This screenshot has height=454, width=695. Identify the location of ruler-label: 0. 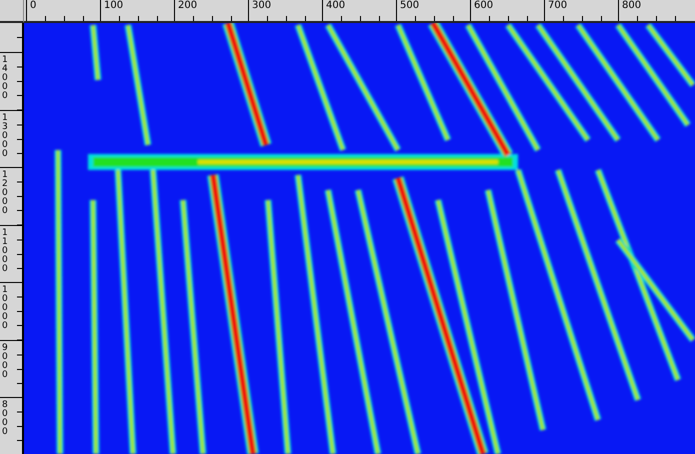
(32, 5).